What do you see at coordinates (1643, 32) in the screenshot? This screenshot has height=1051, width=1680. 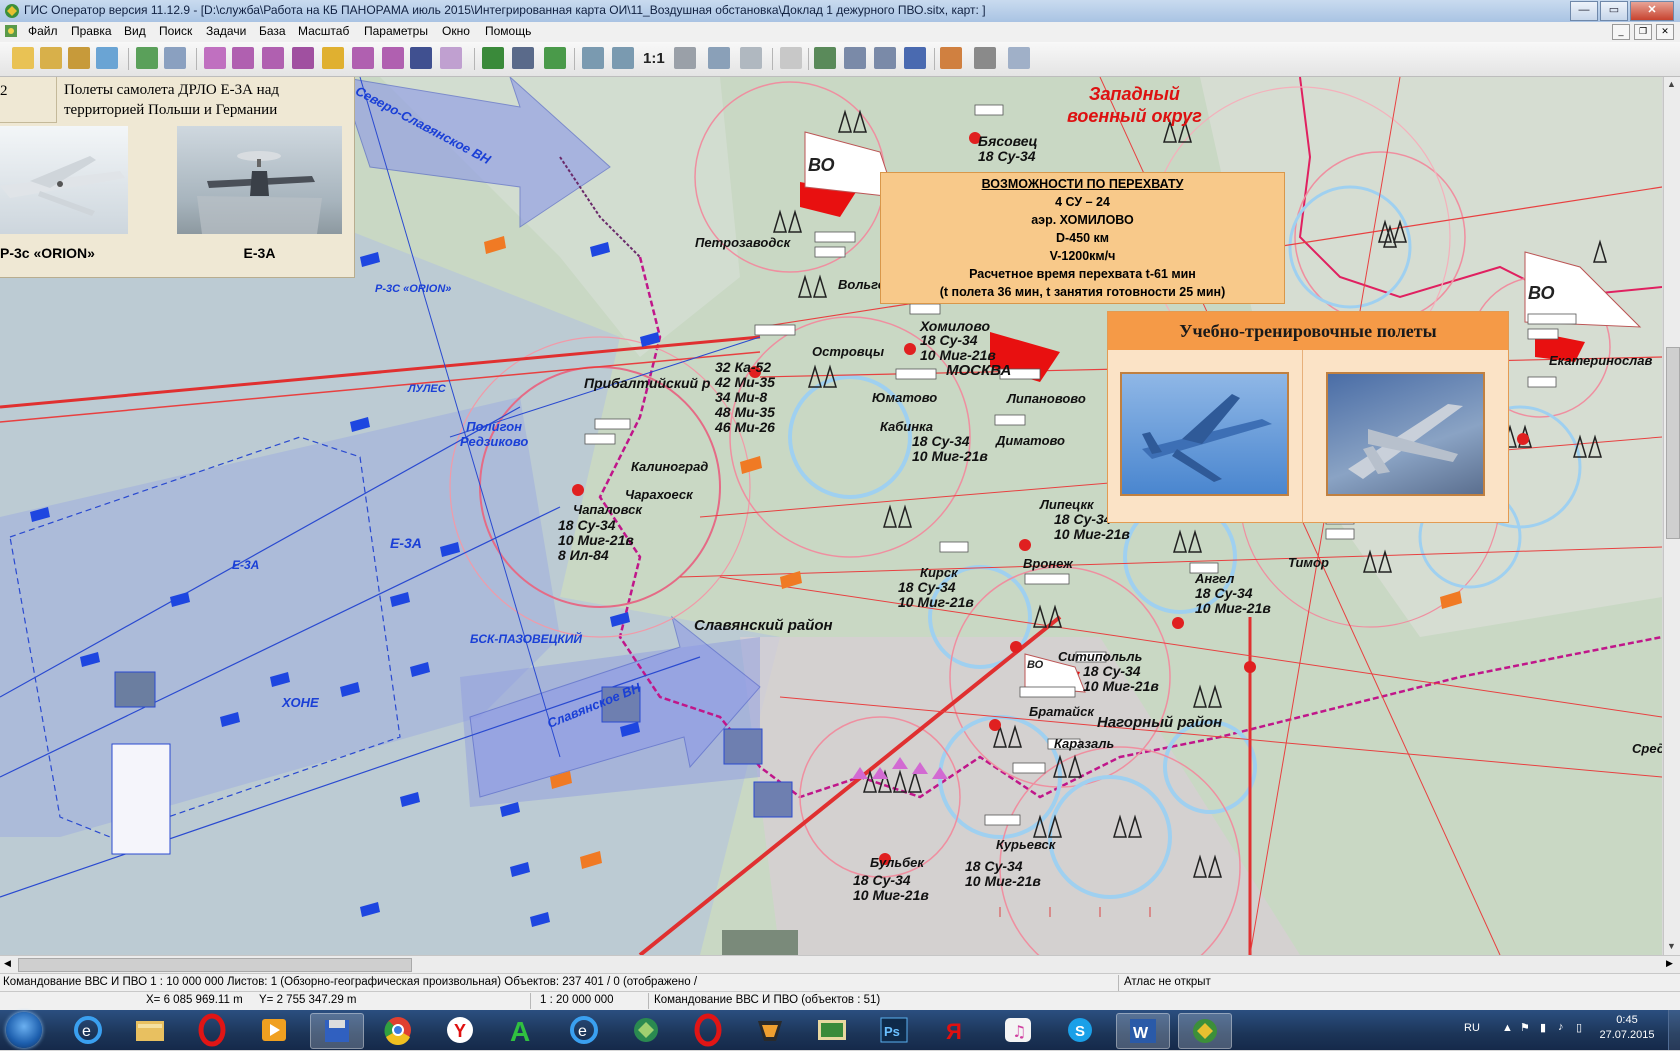 I see `mdi-restore-button: ❐` at bounding box center [1643, 32].